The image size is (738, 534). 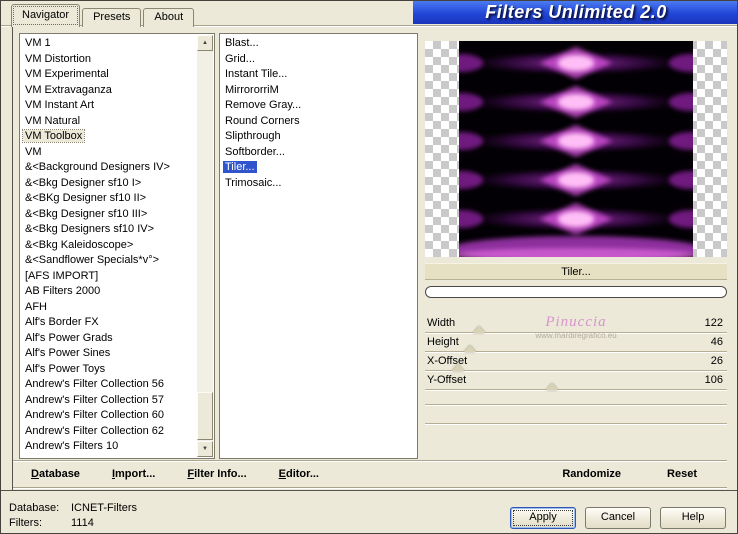 I want to click on status-filters-value: 1114, so click(x=82, y=523).